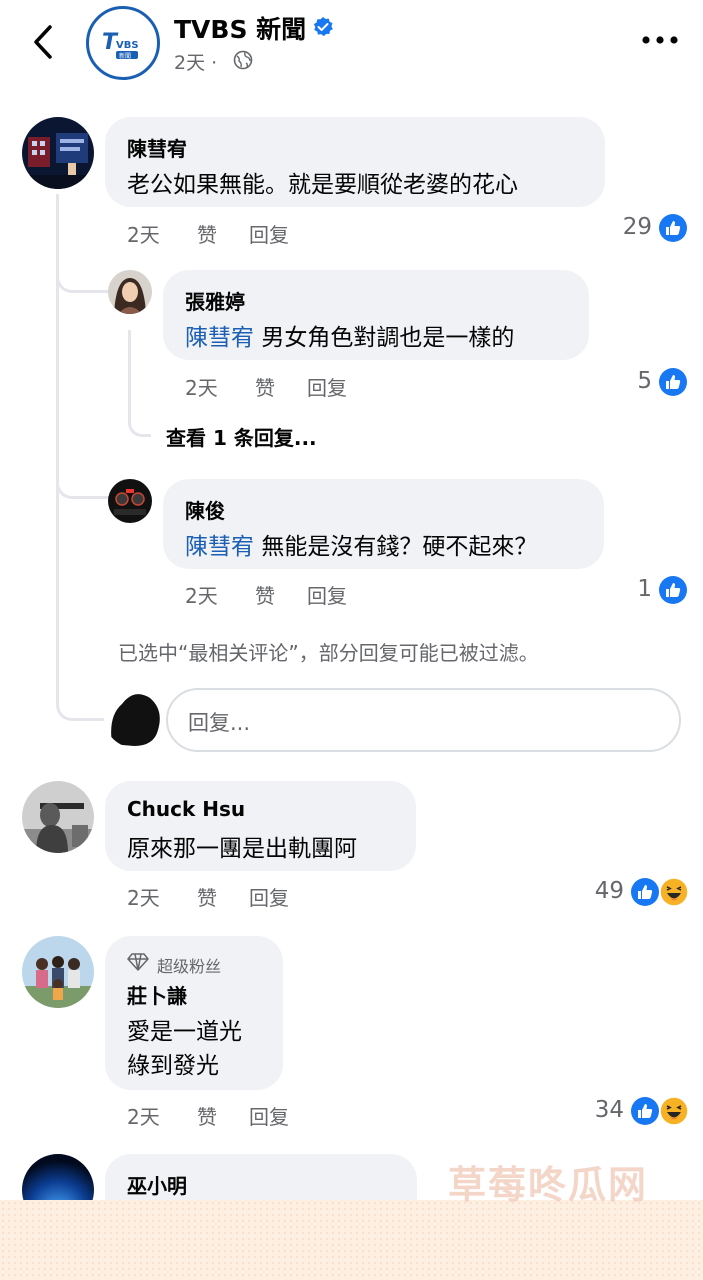 The width and height of the screenshot is (703, 1280). Describe the element at coordinates (322, 185) in the screenshot. I see `comment-text: 老公如果無能。就是要順從老婆的花心` at that location.